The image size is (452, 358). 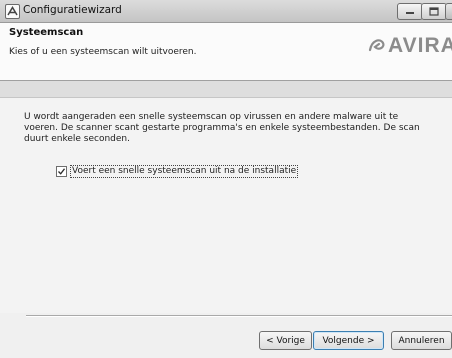 I want to click on maximize-icon, so click(x=434, y=11).